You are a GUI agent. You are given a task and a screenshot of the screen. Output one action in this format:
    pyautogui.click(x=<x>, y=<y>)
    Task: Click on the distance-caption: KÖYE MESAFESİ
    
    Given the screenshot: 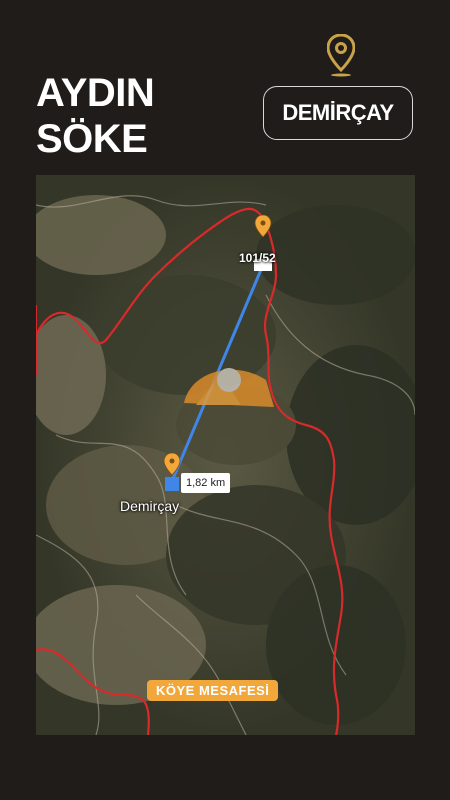 What is the action you would take?
    pyautogui.click(x=213, y=690)
    